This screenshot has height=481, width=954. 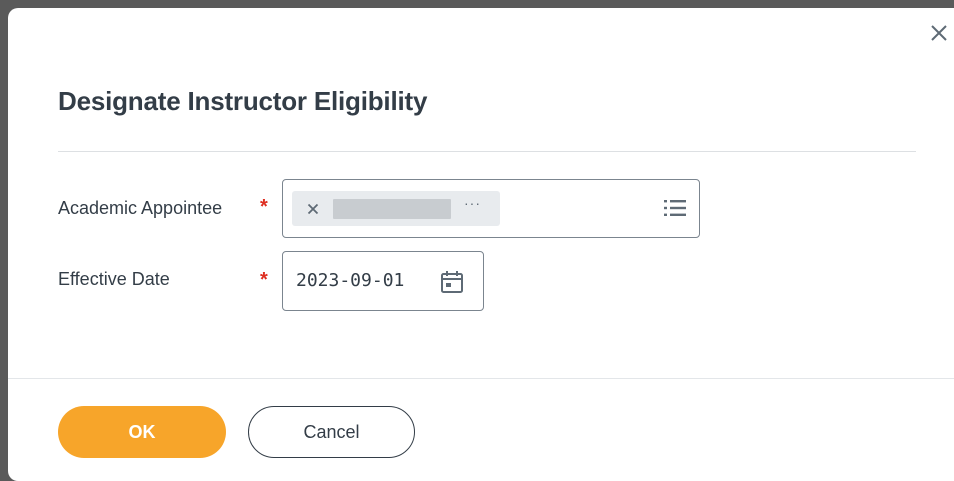 I want to click on effective-date-label: Effective Date, so click(x=114, y=279).